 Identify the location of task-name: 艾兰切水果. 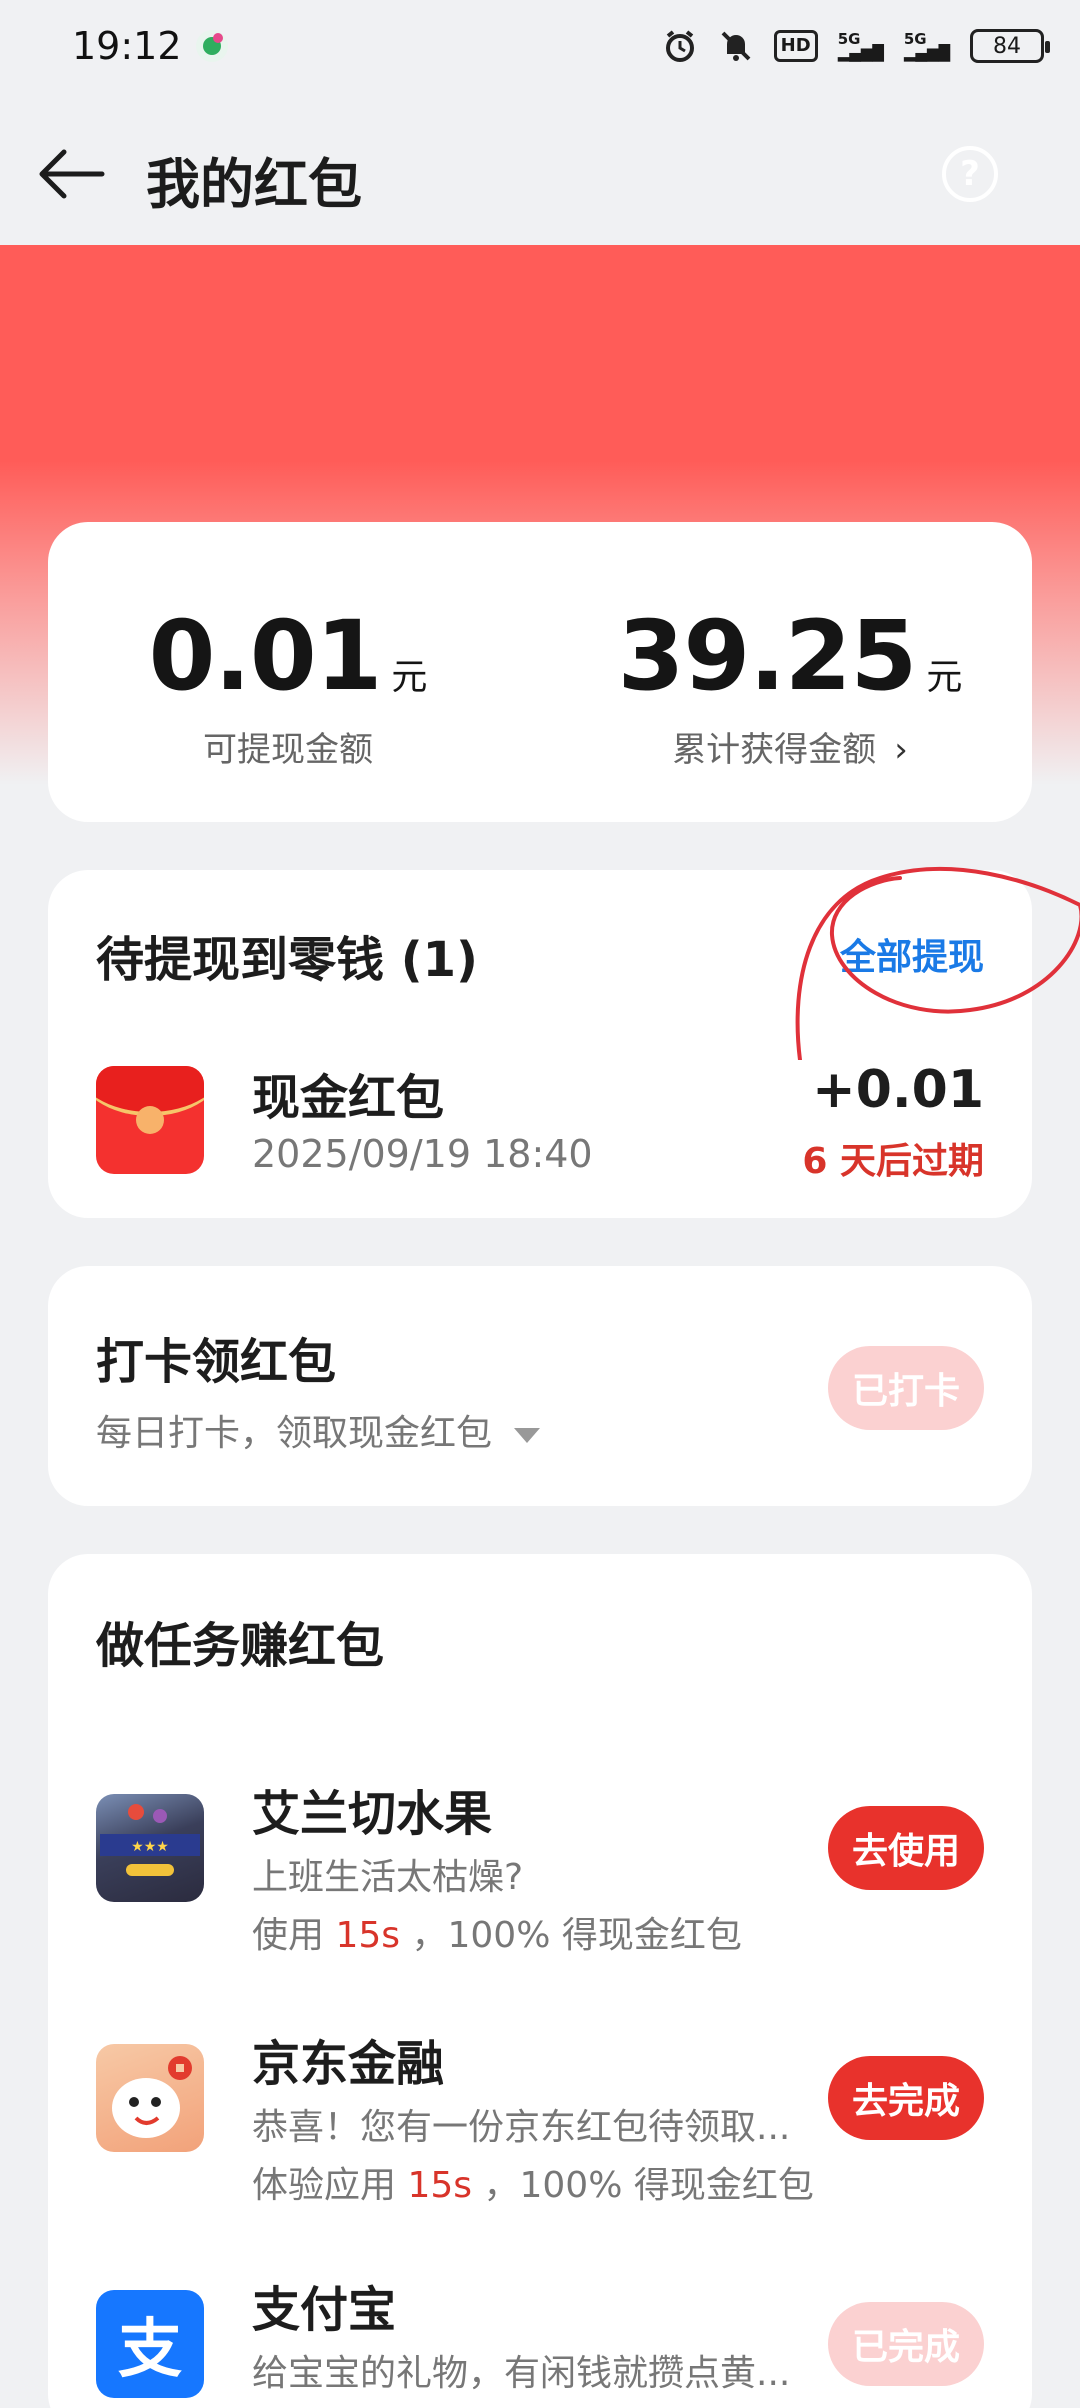
(372, 1814).